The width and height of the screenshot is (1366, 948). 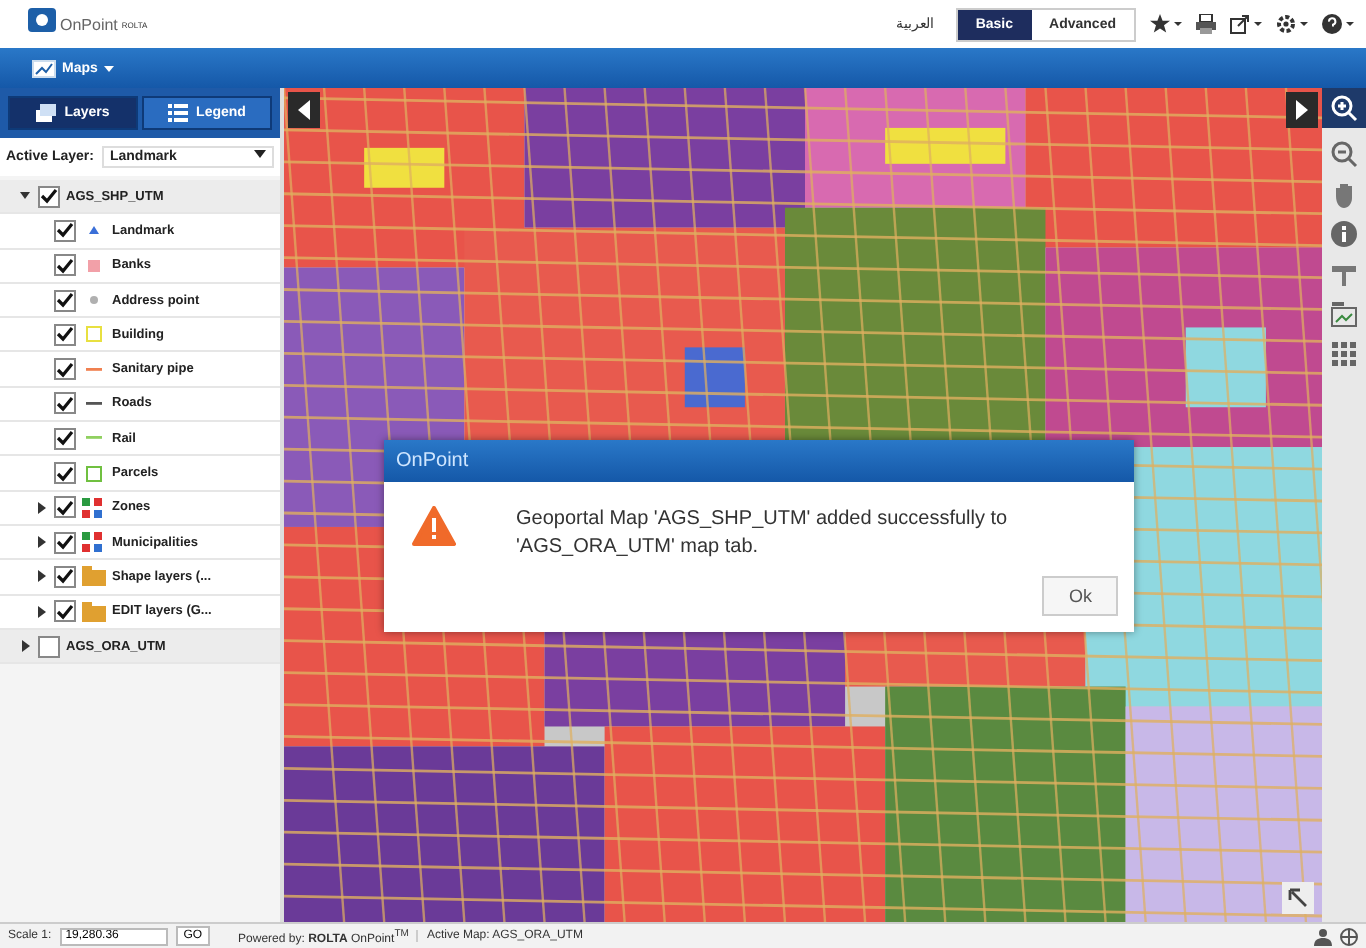 What do you see at coordinates (1344, 234) in the screenshot?
I see `info-icon` at bounding box center [1344, 234].